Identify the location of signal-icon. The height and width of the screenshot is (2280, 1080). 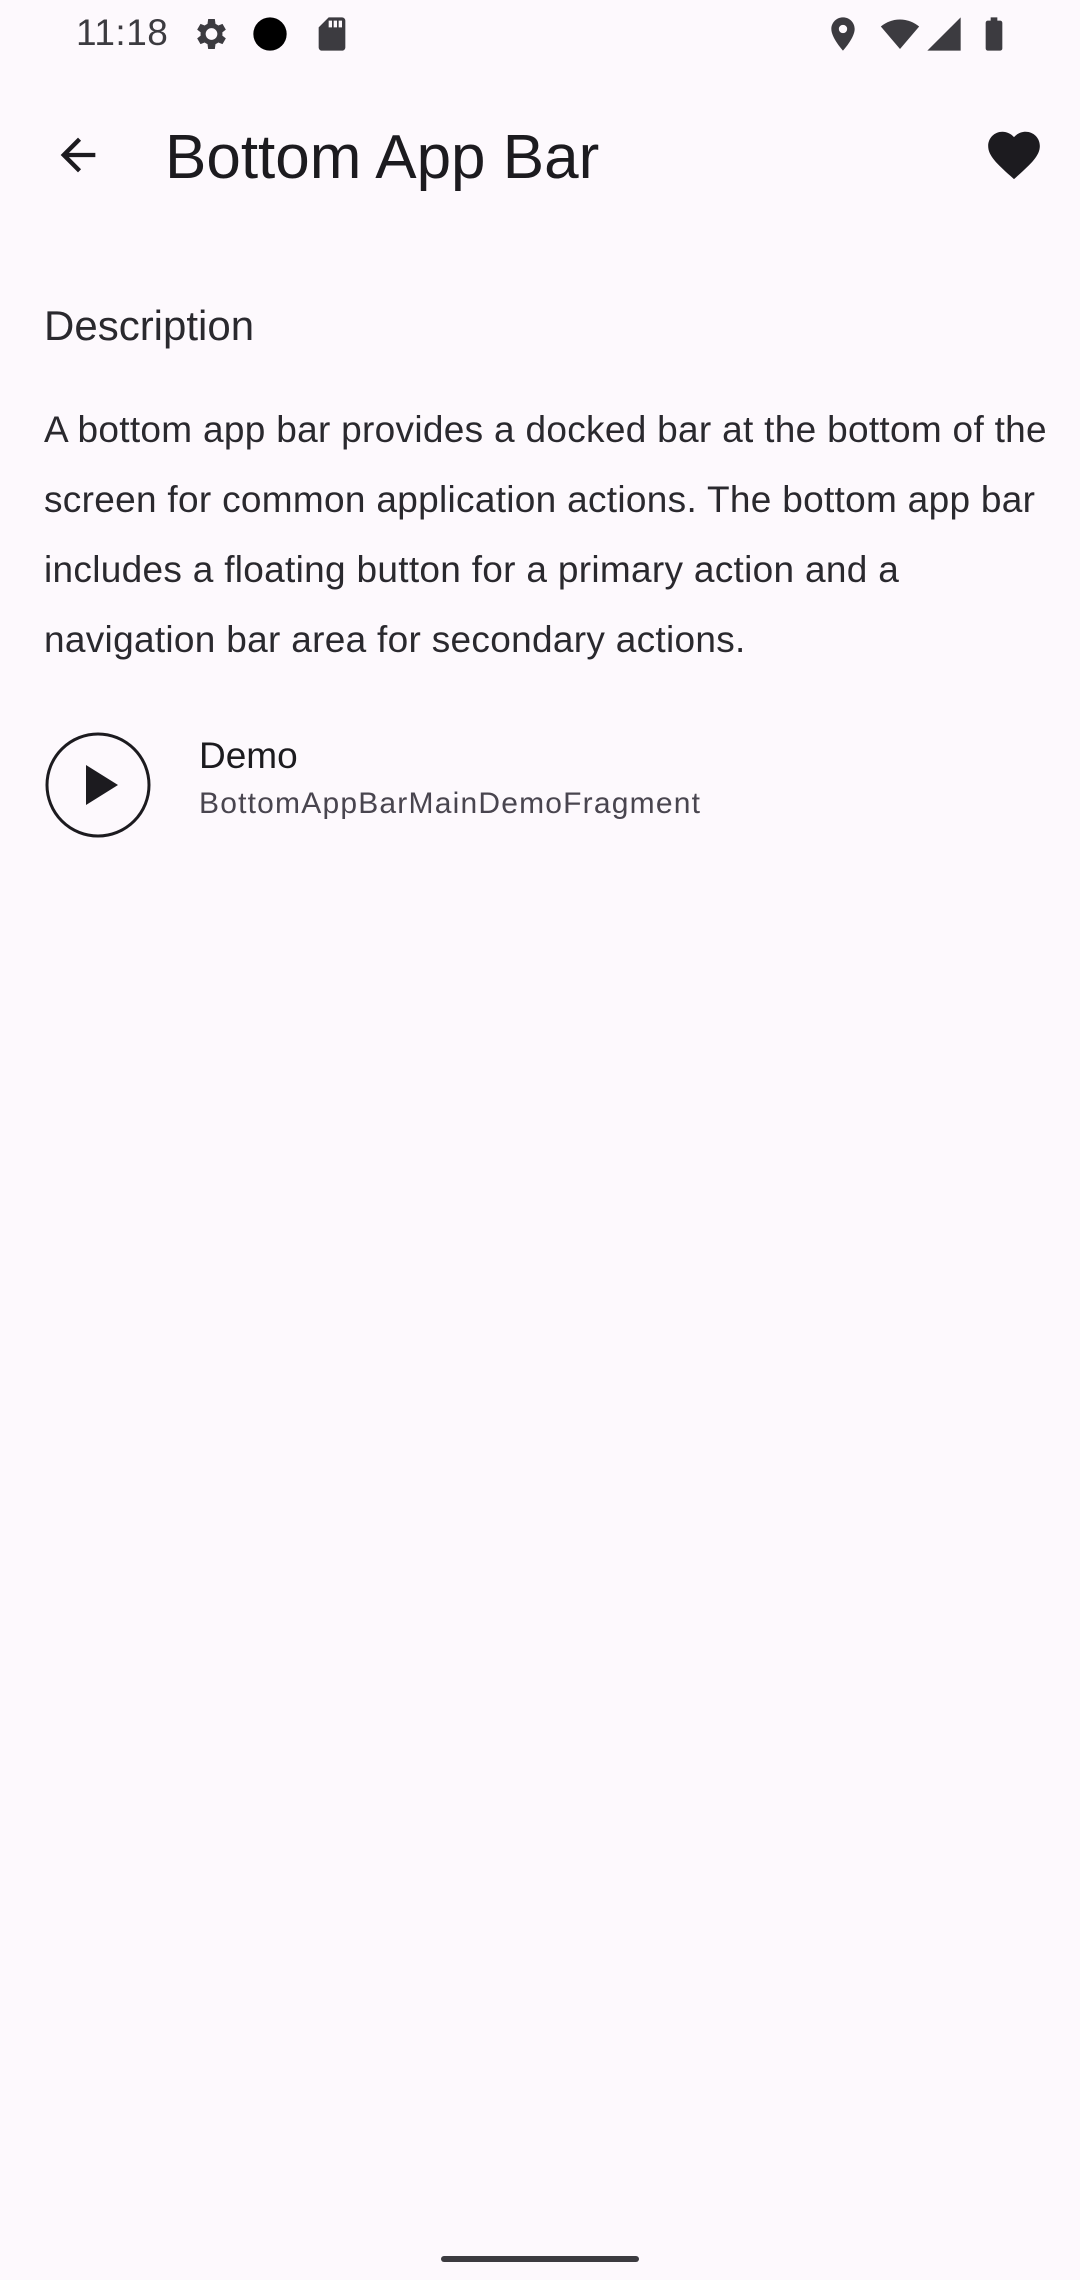
(944, 34).